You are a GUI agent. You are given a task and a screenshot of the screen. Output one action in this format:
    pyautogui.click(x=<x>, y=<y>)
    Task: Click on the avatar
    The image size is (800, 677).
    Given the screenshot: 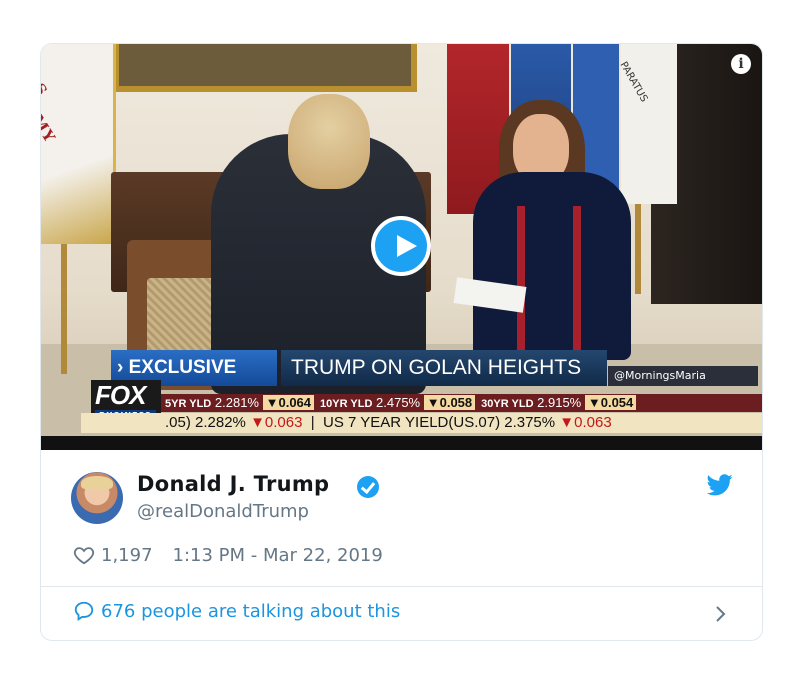 What is the action you would take?
    pyautogui.click(x=97, y=498)
    